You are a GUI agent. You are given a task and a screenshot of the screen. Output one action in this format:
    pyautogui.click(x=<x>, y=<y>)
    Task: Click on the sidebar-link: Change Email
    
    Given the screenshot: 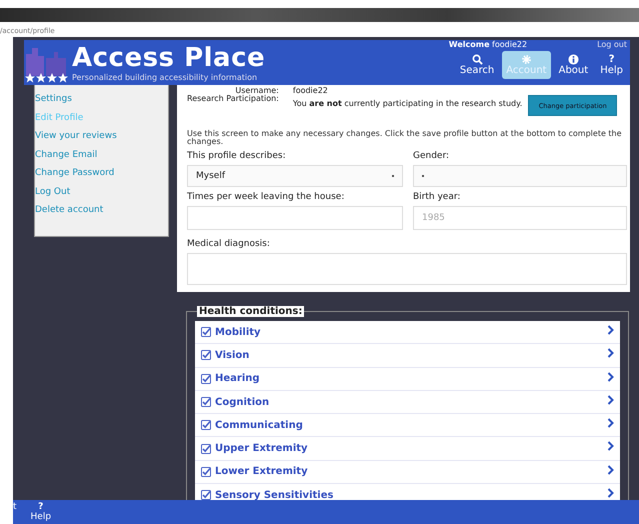 What is the action you would take?
    pyautogui.click(x=66, y=154)
    